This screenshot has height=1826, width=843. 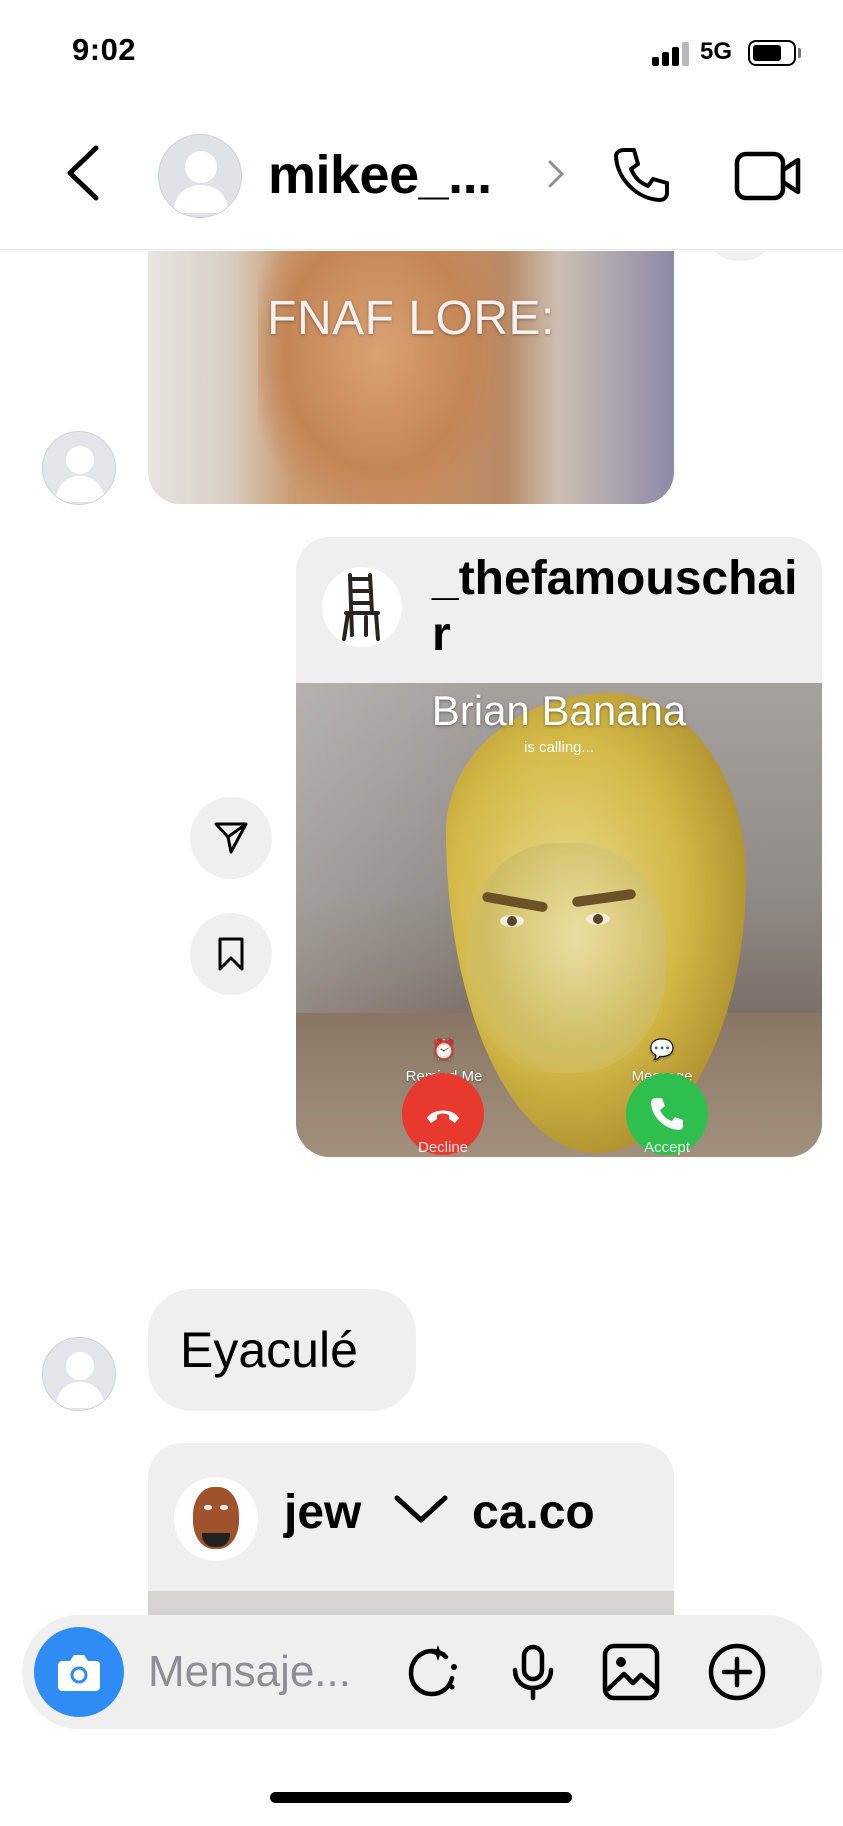 I want to click on video-camera-icon, so click(x=767, y=176).